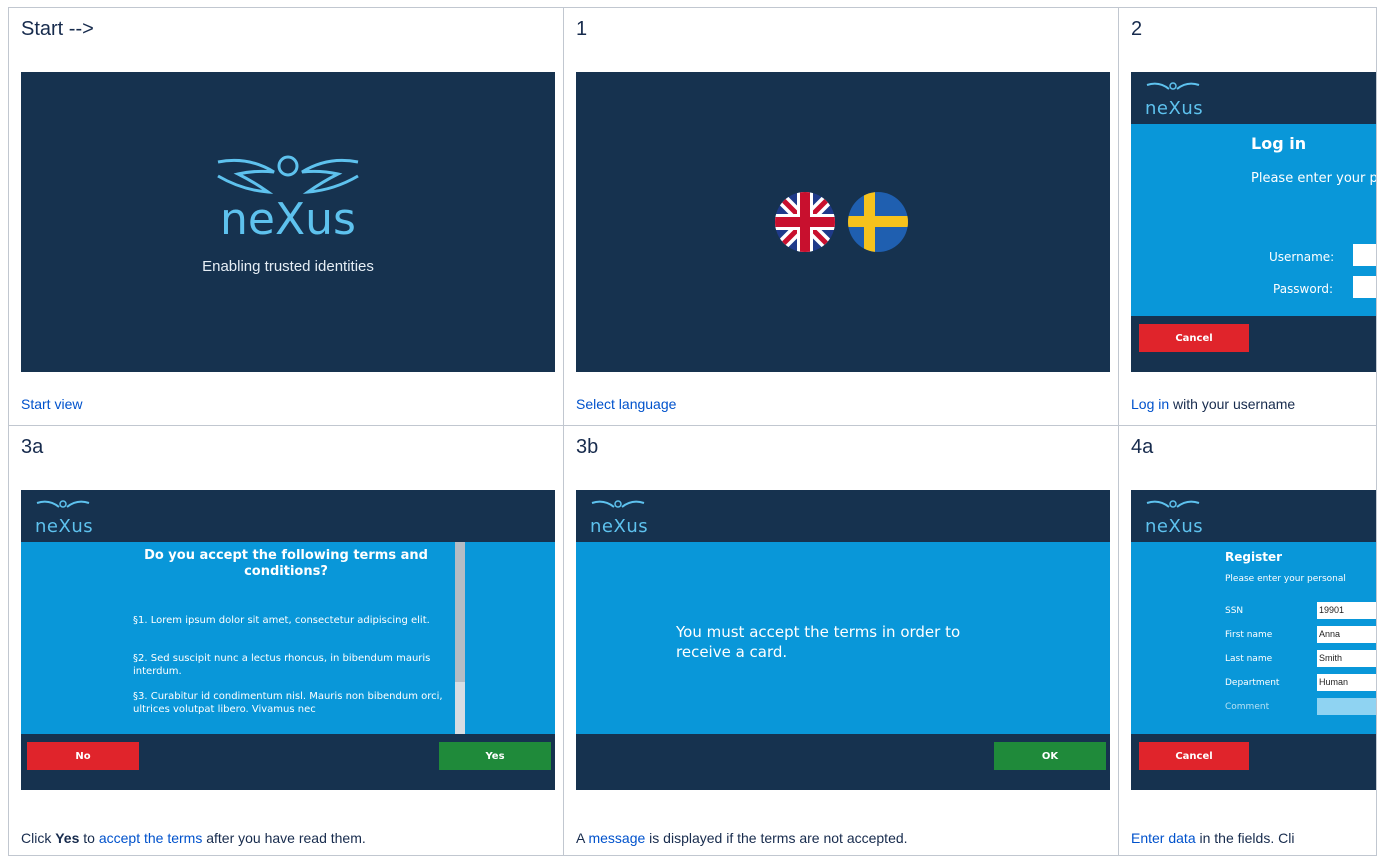 The height and width of the screenshot is (856, 1377). I want to click on field-label: Last name, so click(1249, 659).